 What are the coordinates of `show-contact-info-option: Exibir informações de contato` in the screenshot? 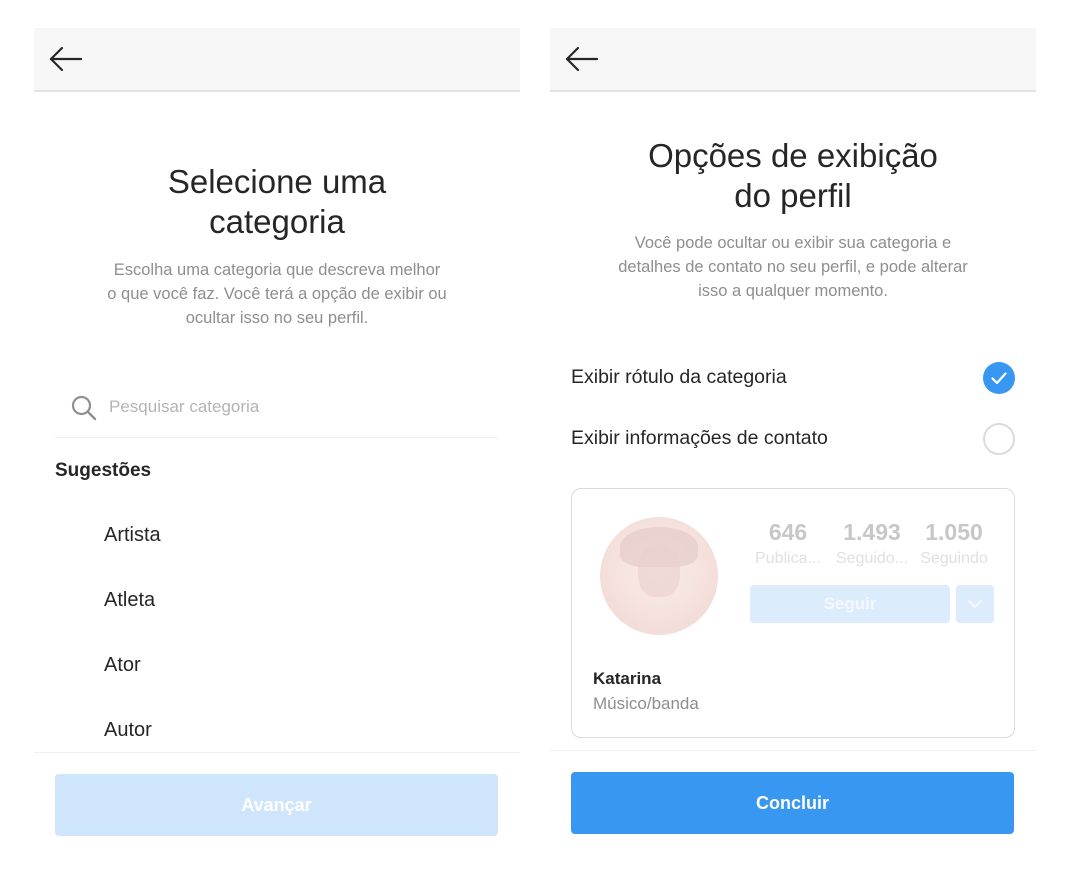 It's located at (793, 439).